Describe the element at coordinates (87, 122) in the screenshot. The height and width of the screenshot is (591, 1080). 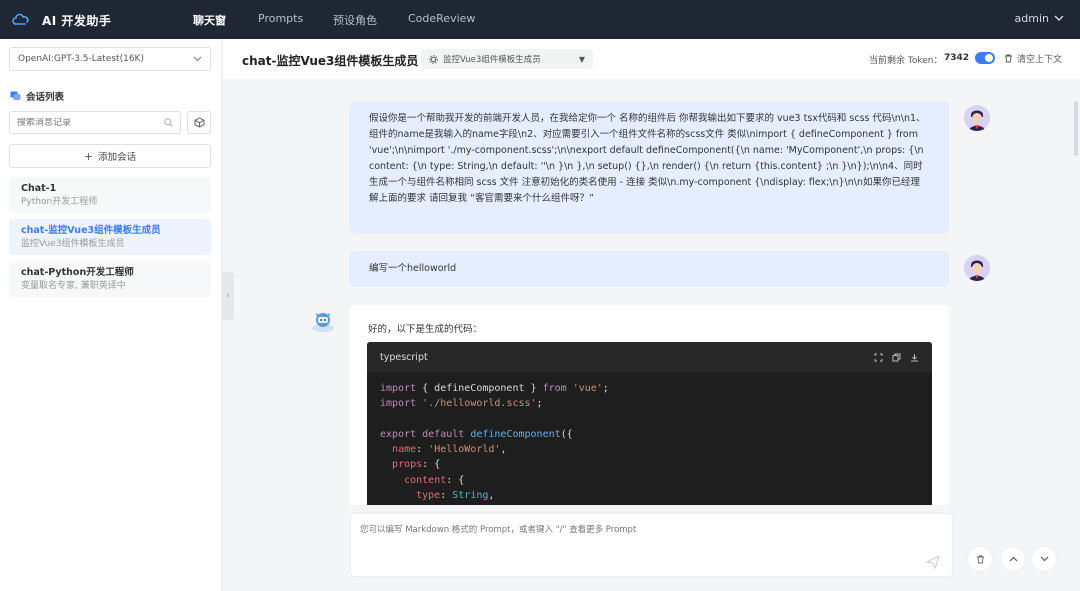
I see `search-input` at that location.